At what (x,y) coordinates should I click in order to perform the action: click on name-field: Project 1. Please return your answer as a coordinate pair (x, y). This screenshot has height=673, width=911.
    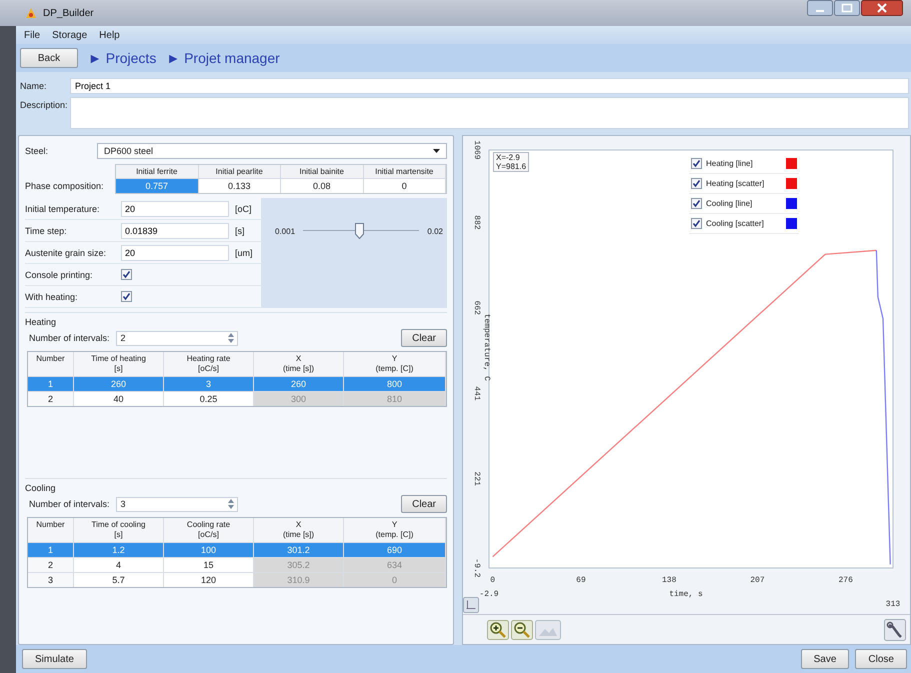
    Looking at the image, I should click on (489, 86).